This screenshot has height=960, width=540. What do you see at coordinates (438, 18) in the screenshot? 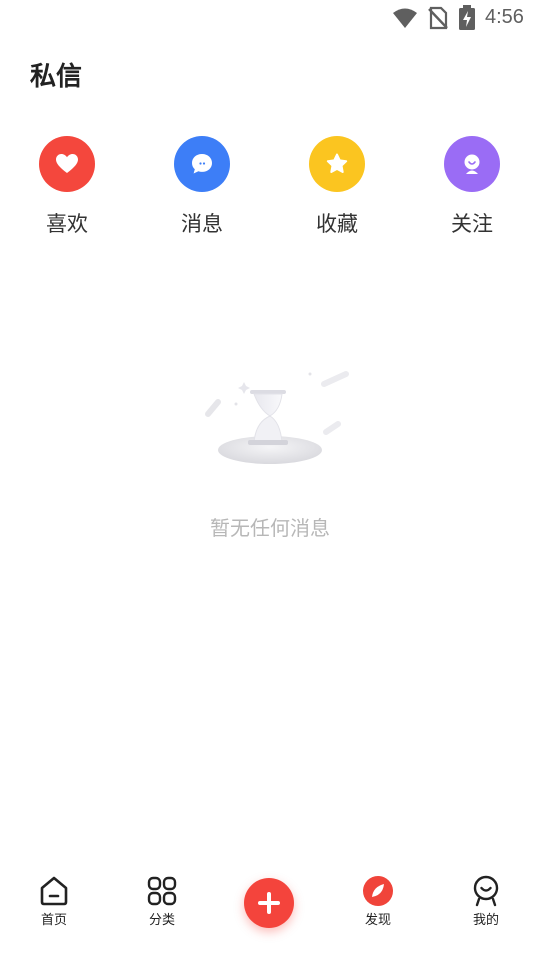
I see `no-sim-icon` at bounding box center [438, 18].